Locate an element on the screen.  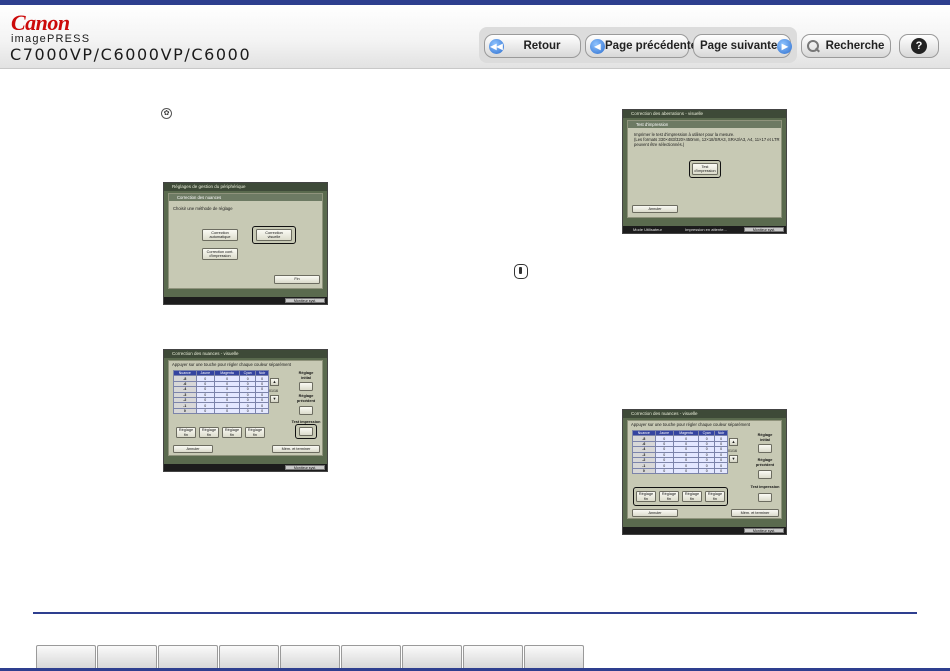
search-button: Recherche is located at coordinates (846, 46).